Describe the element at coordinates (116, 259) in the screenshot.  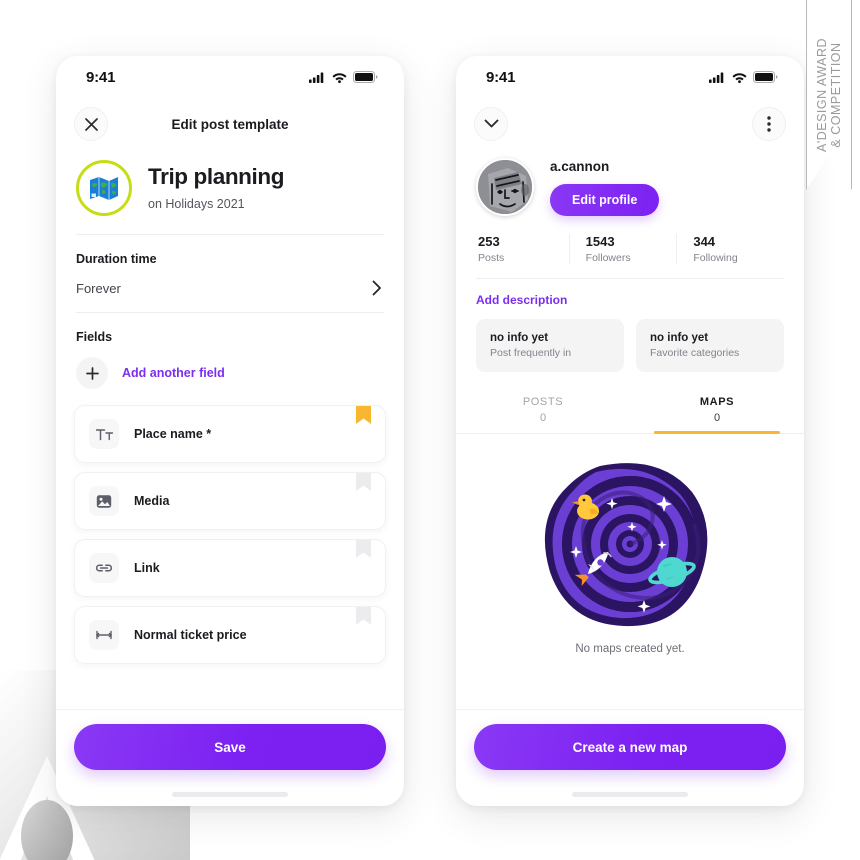
I see `duration-section-label: Duration time` at that location.